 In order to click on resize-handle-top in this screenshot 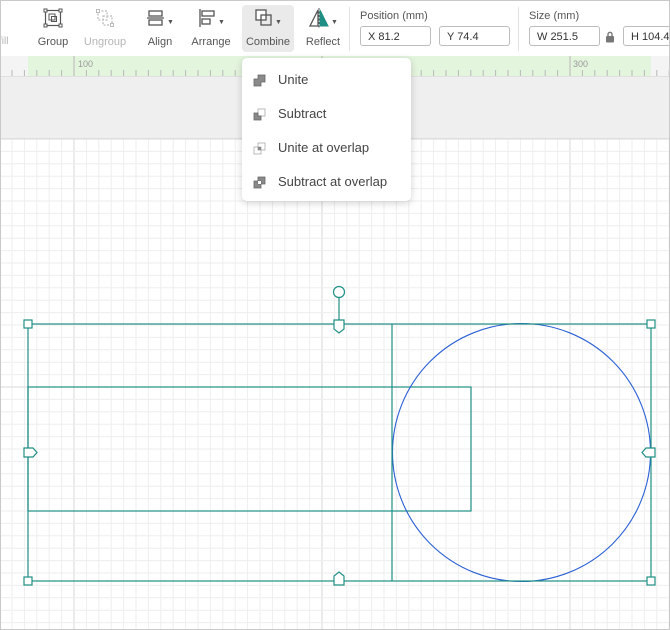, I will do `click(339, 326)`.